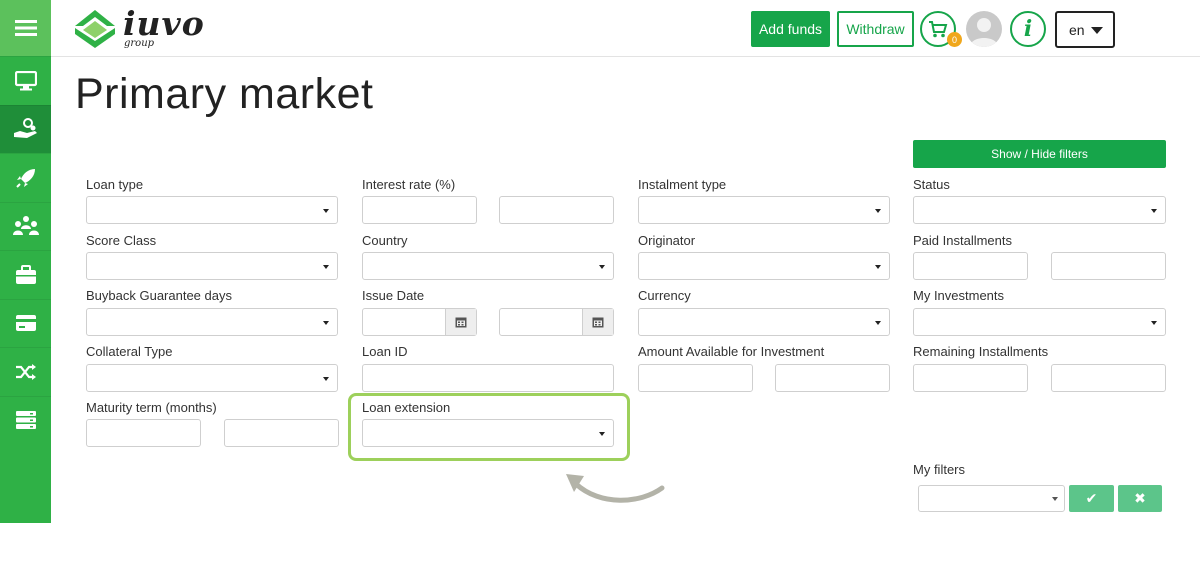  I want to click on info-button: i, so click(1028, 29).